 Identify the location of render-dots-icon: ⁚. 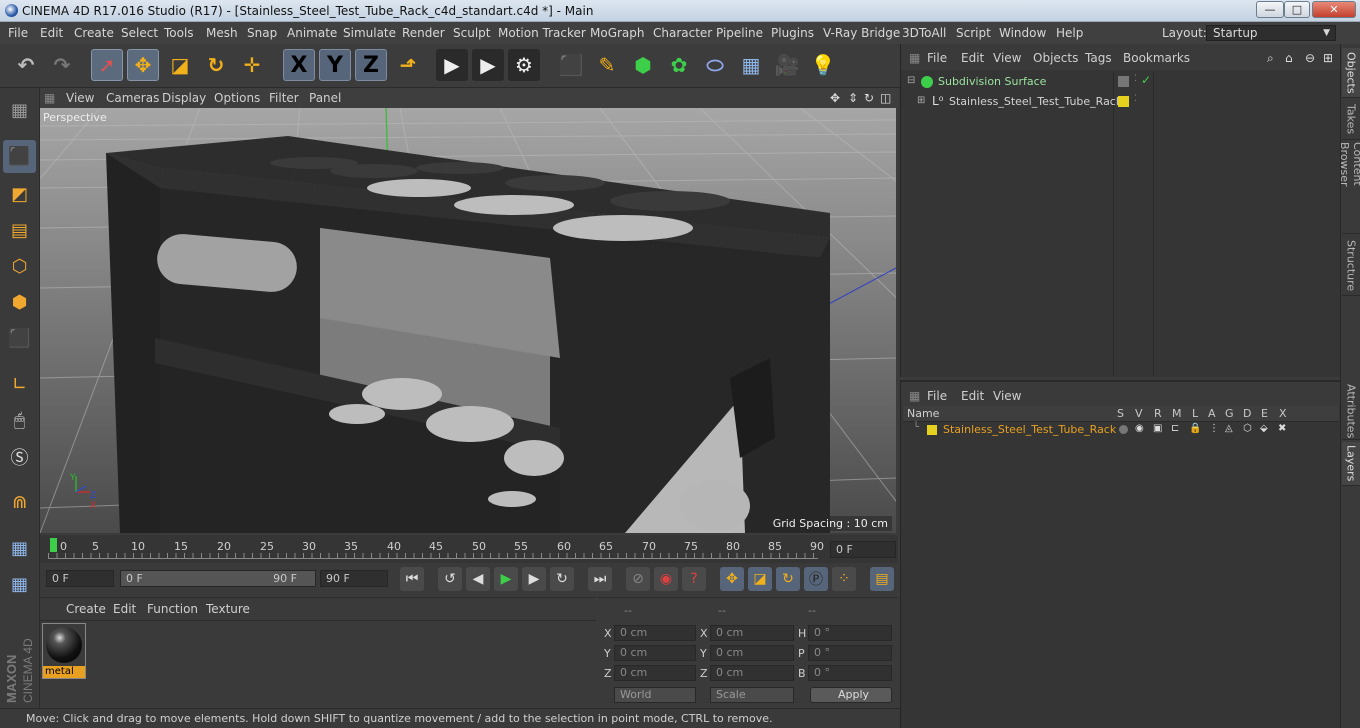
(1135, 99).